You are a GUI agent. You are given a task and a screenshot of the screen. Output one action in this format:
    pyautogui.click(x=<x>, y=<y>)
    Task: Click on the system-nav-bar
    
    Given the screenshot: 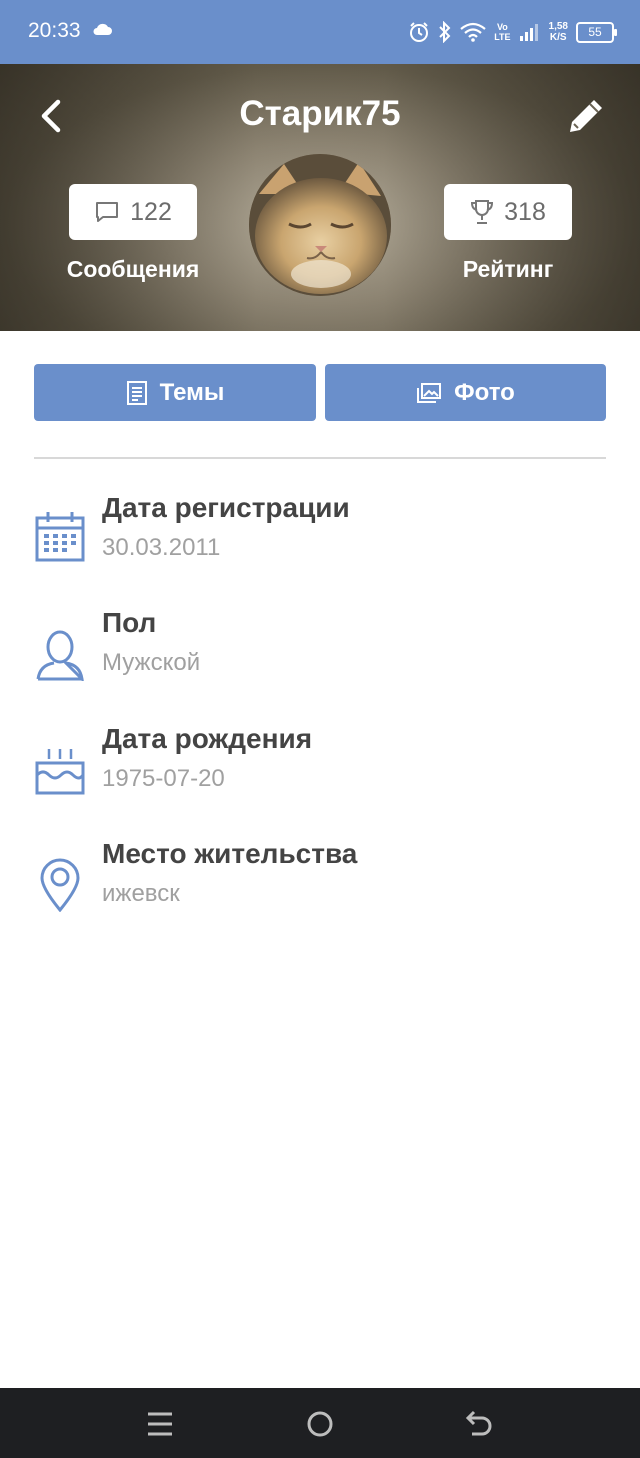 What is the action you would take?
    pyautogui.click(x=320, y=1423)
    